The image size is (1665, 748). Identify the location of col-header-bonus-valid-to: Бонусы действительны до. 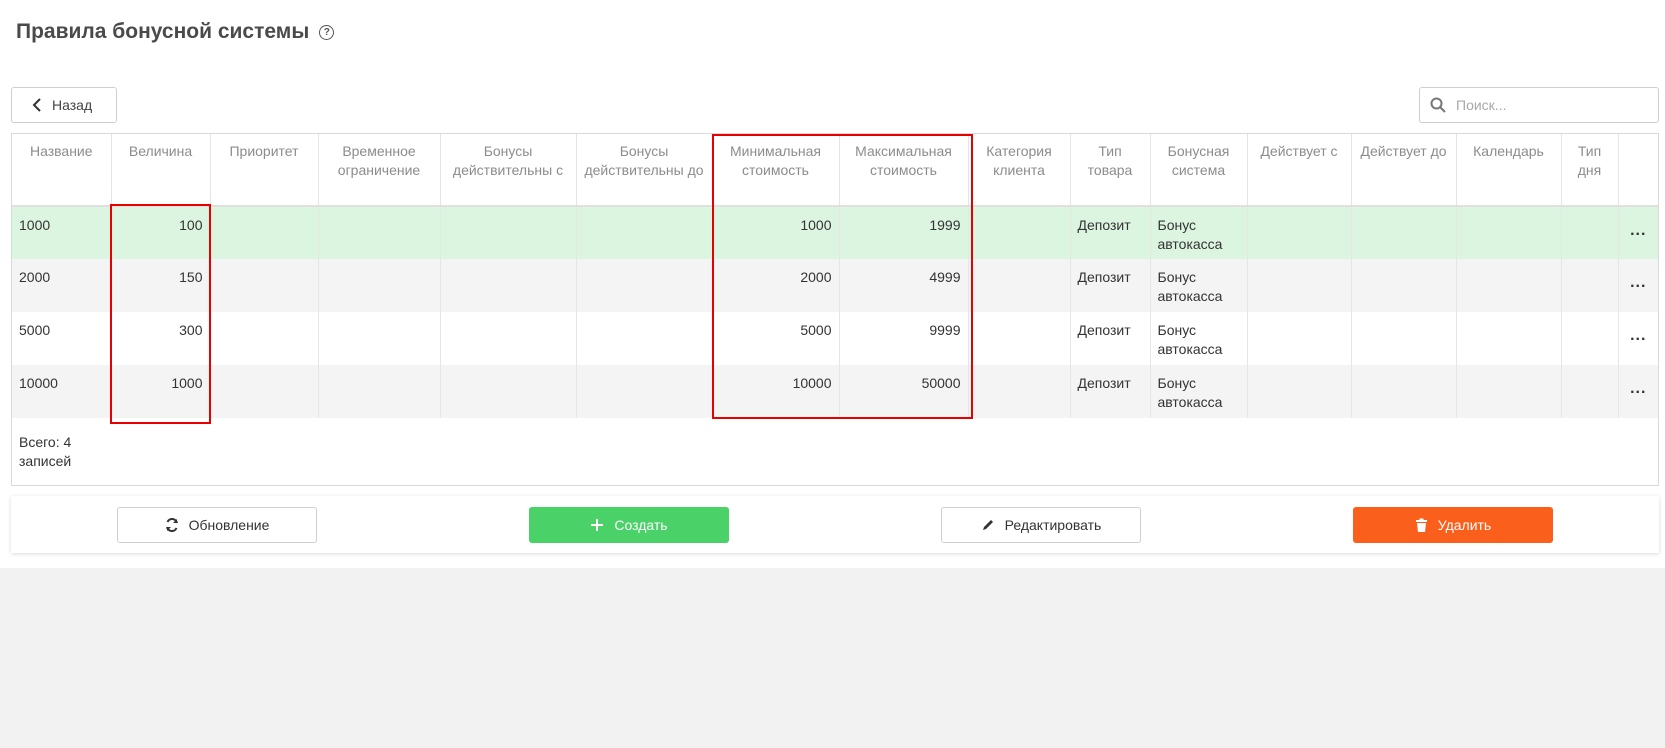
(644, 170).